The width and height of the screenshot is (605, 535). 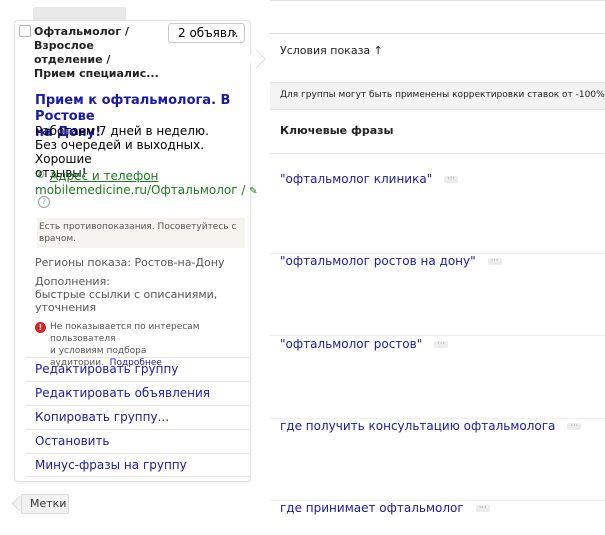 I want to click on edit-ads-link: Редактировать объявления, so click(x=138, y=393).